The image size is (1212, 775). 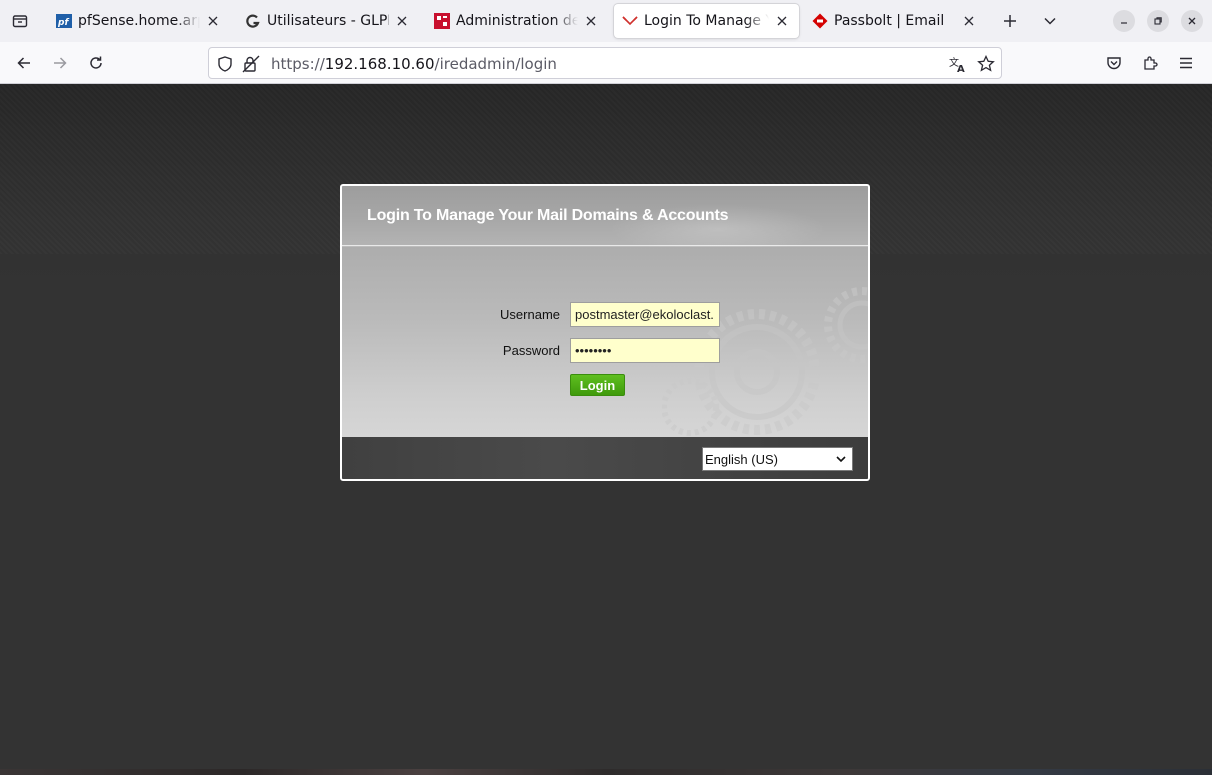 I want to click on tab-glpi: Utilisateurs - GLPI, so click(x=328, y=21).